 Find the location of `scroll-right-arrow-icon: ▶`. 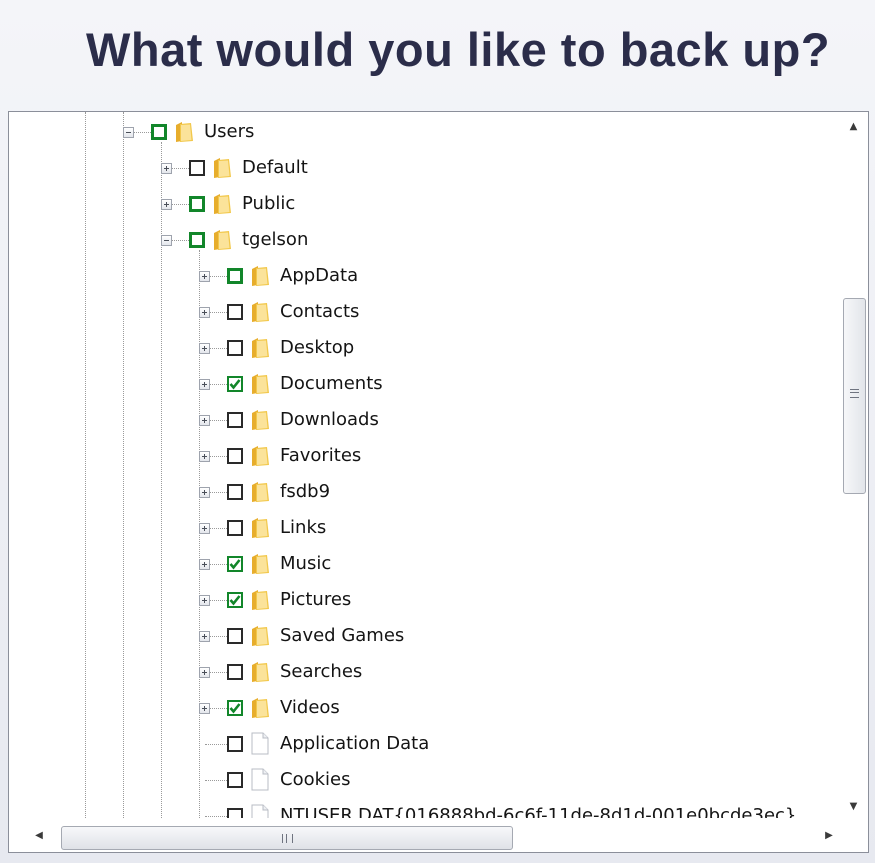

scroll-right-arrow-icon: ▶ is located at coordinates (829, 836).